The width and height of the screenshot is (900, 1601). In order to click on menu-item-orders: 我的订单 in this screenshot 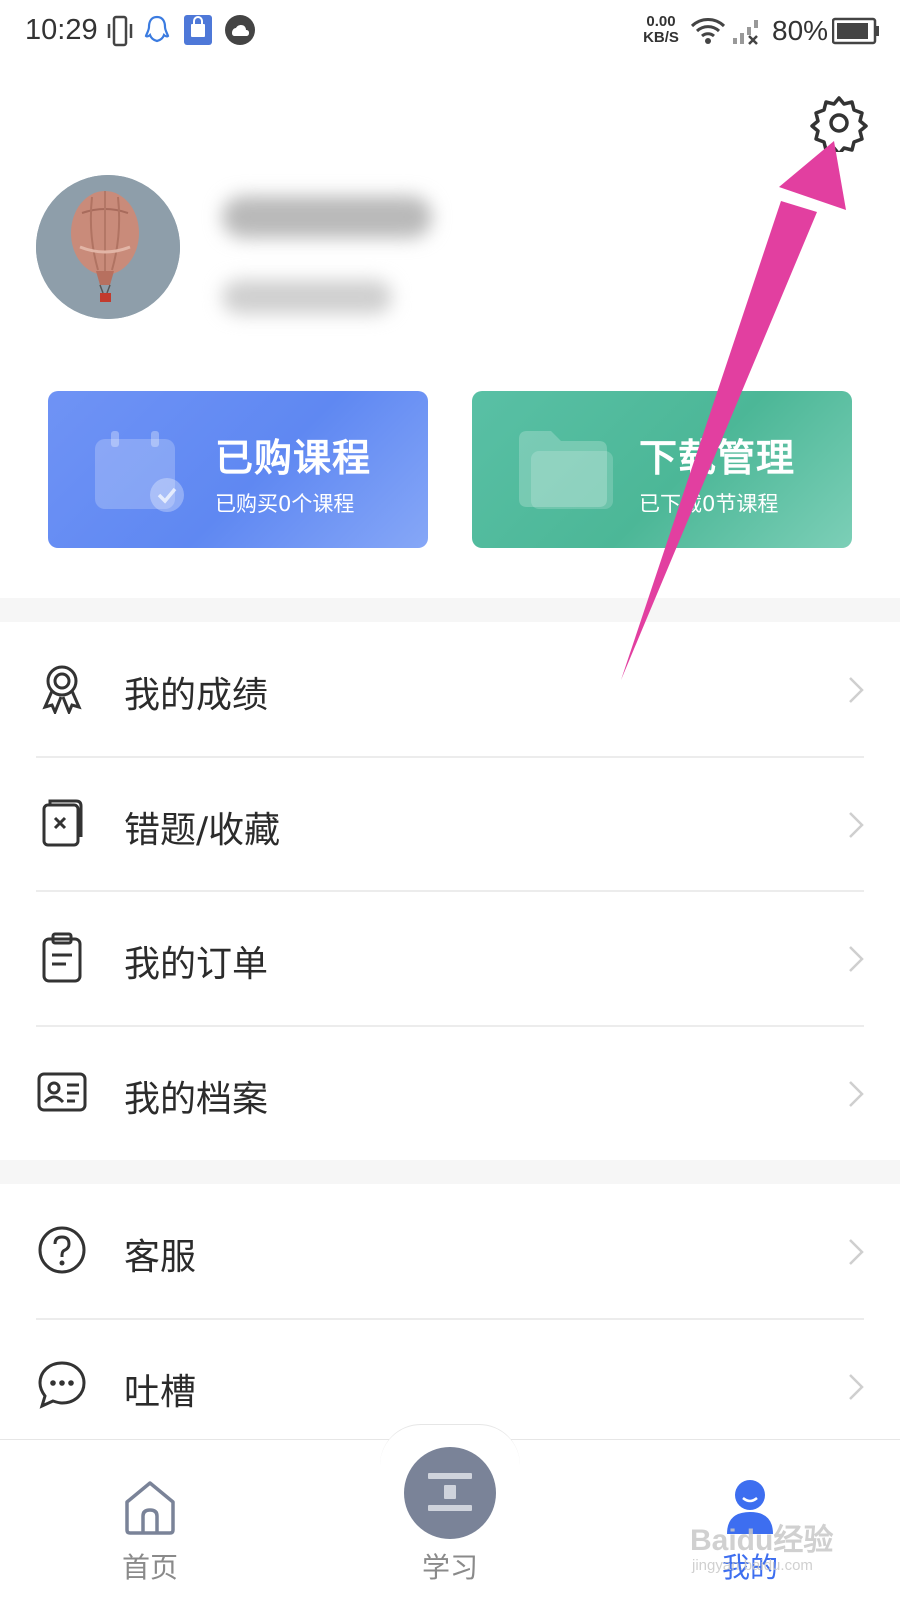, I will do `click(450, 958)`.